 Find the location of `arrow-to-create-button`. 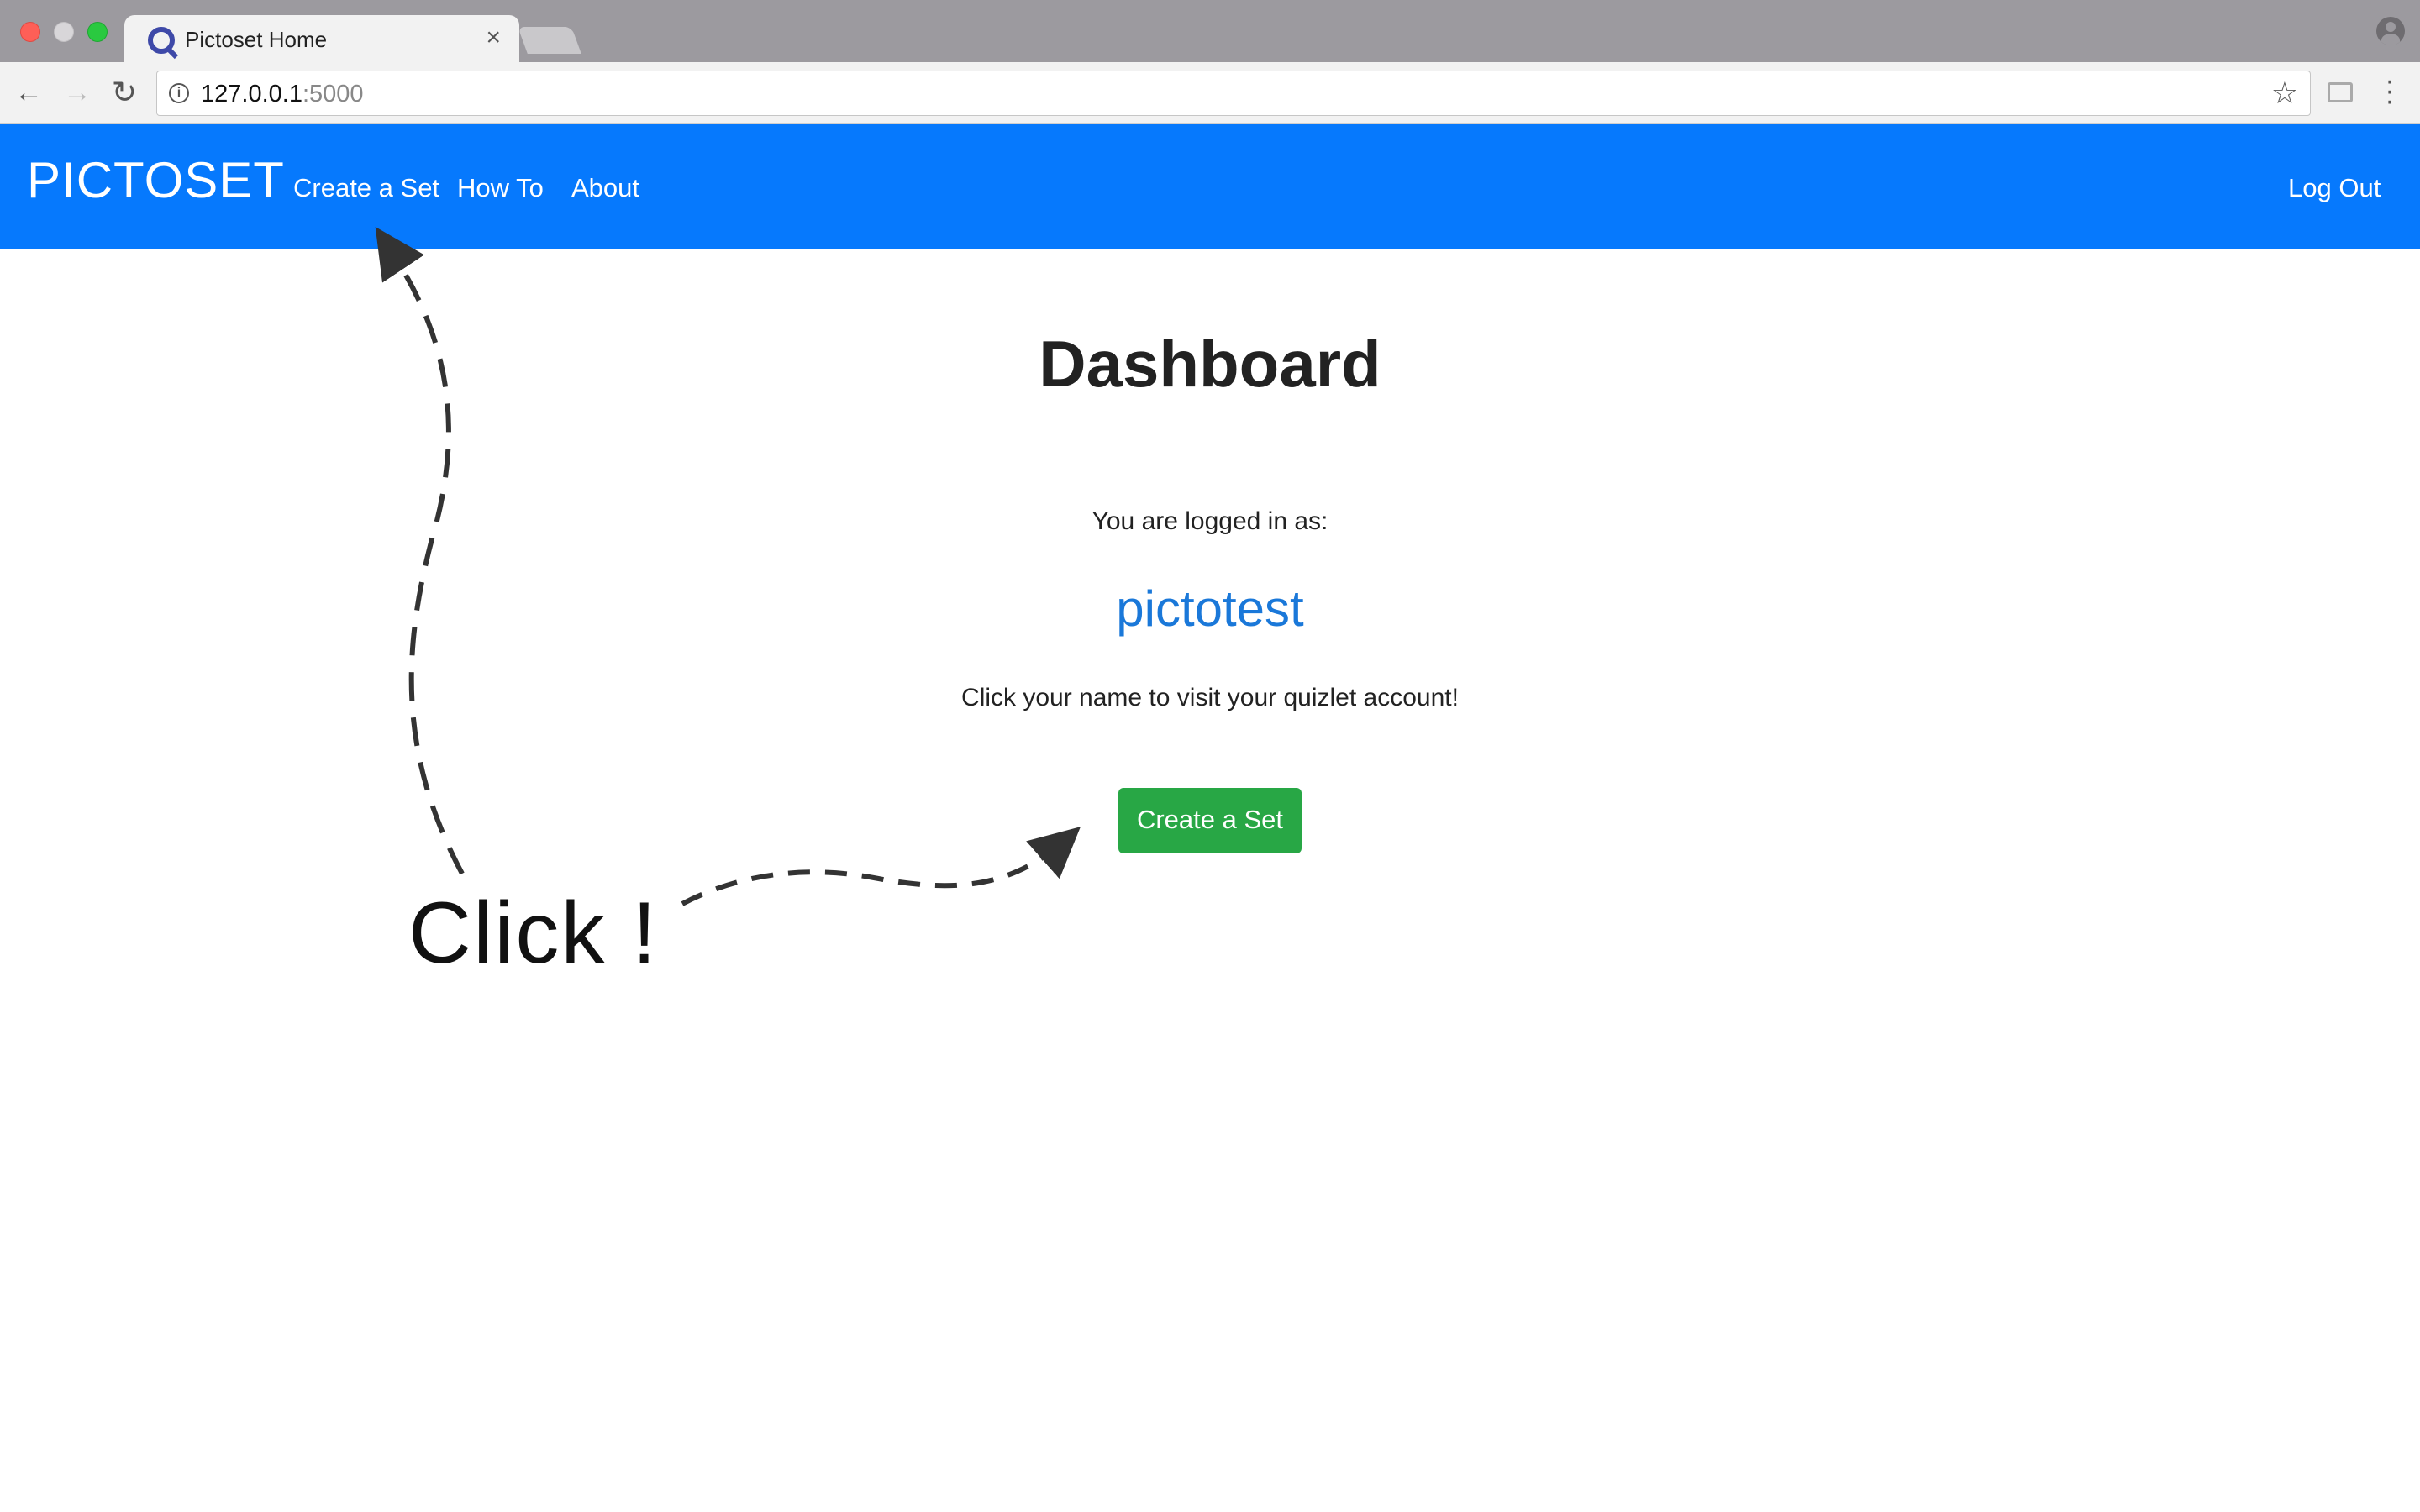

arrow-to-create-button is located at coordinates (881, 866).